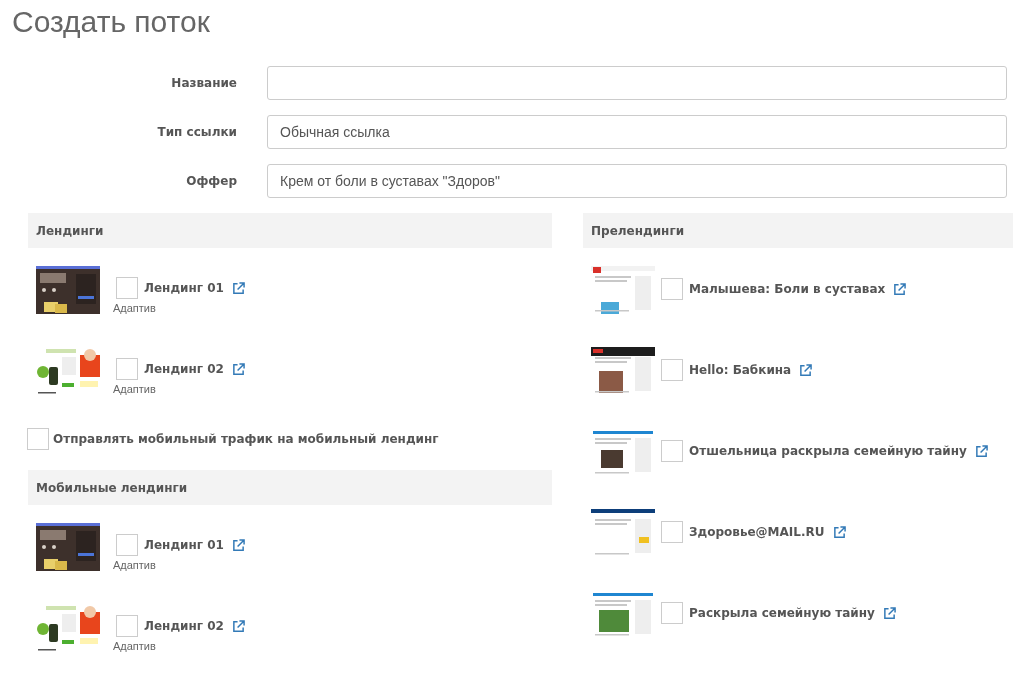  What do you see at coordinates (798, 230) in the screenshot?
I see `section-header: Прелендинги` at bounding box center [798, 230].